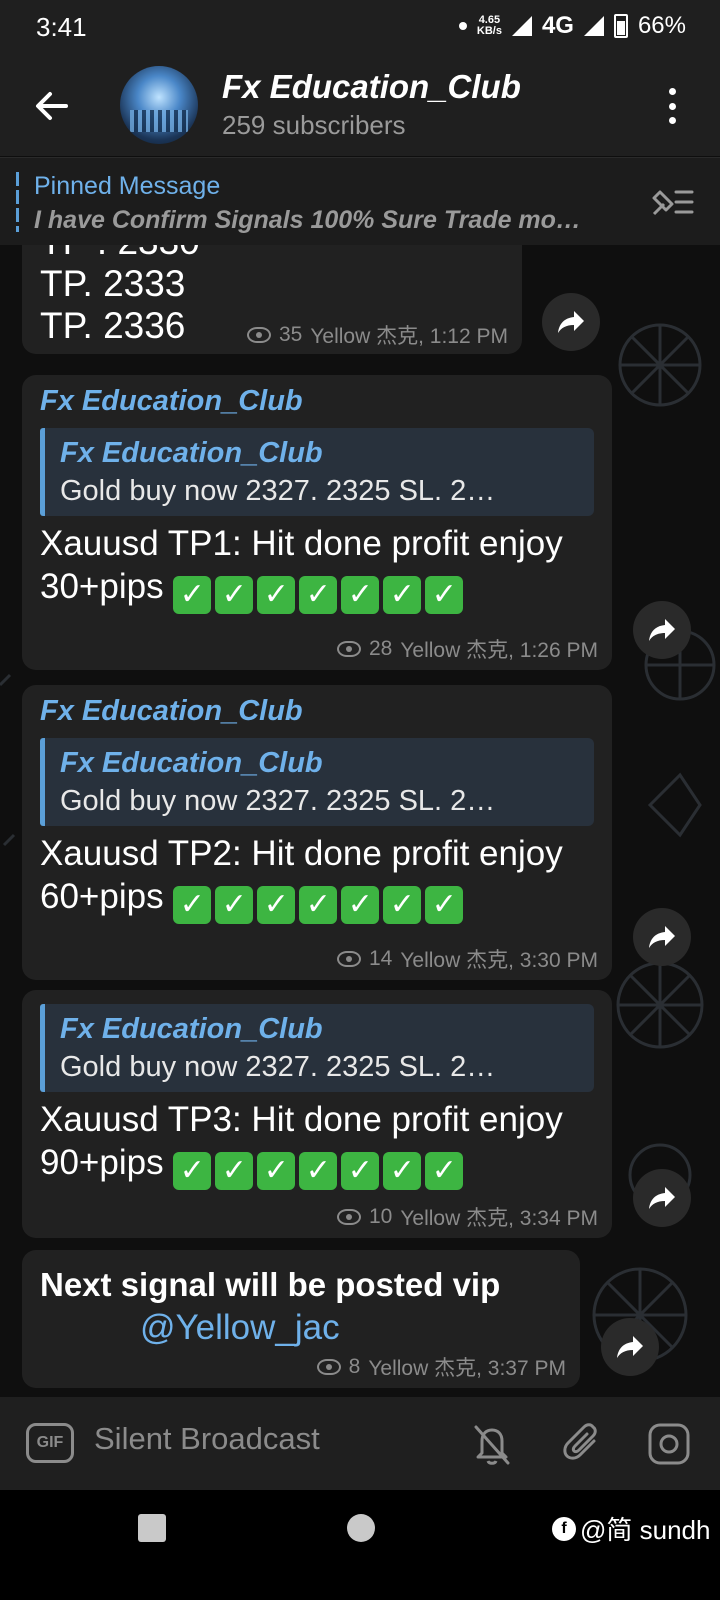 This screenshot has width=720, height=1600. I want to click on more-options-button, so click(672, 106).